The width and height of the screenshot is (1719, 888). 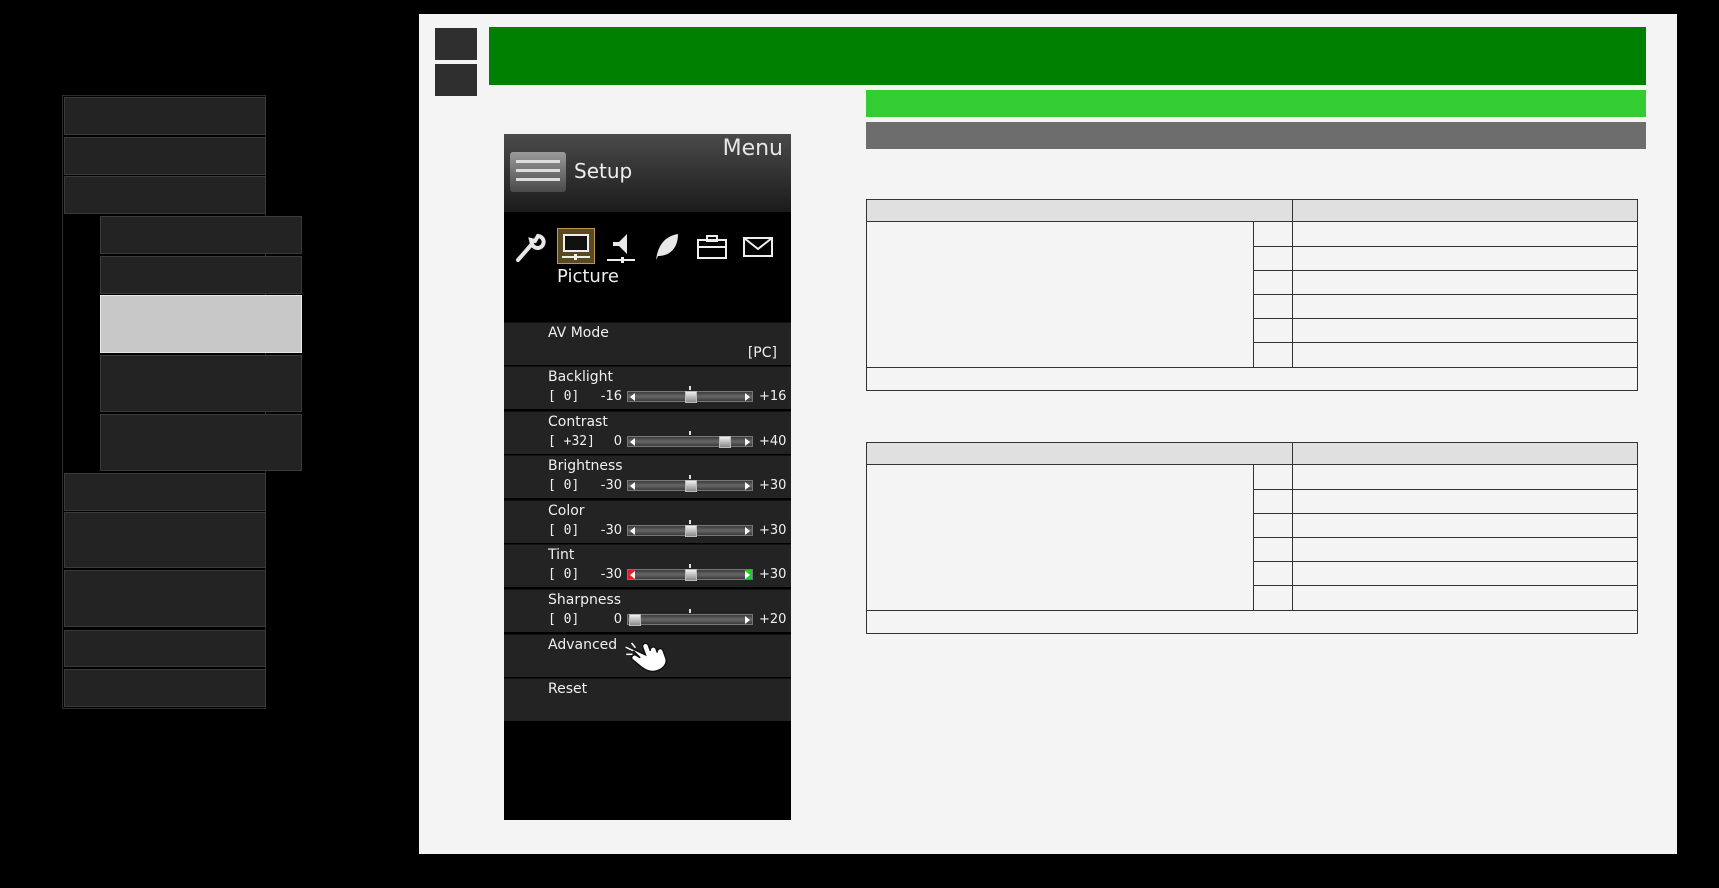 I want to click on tv-category-icons: Picture, so click(x=647, y=269).